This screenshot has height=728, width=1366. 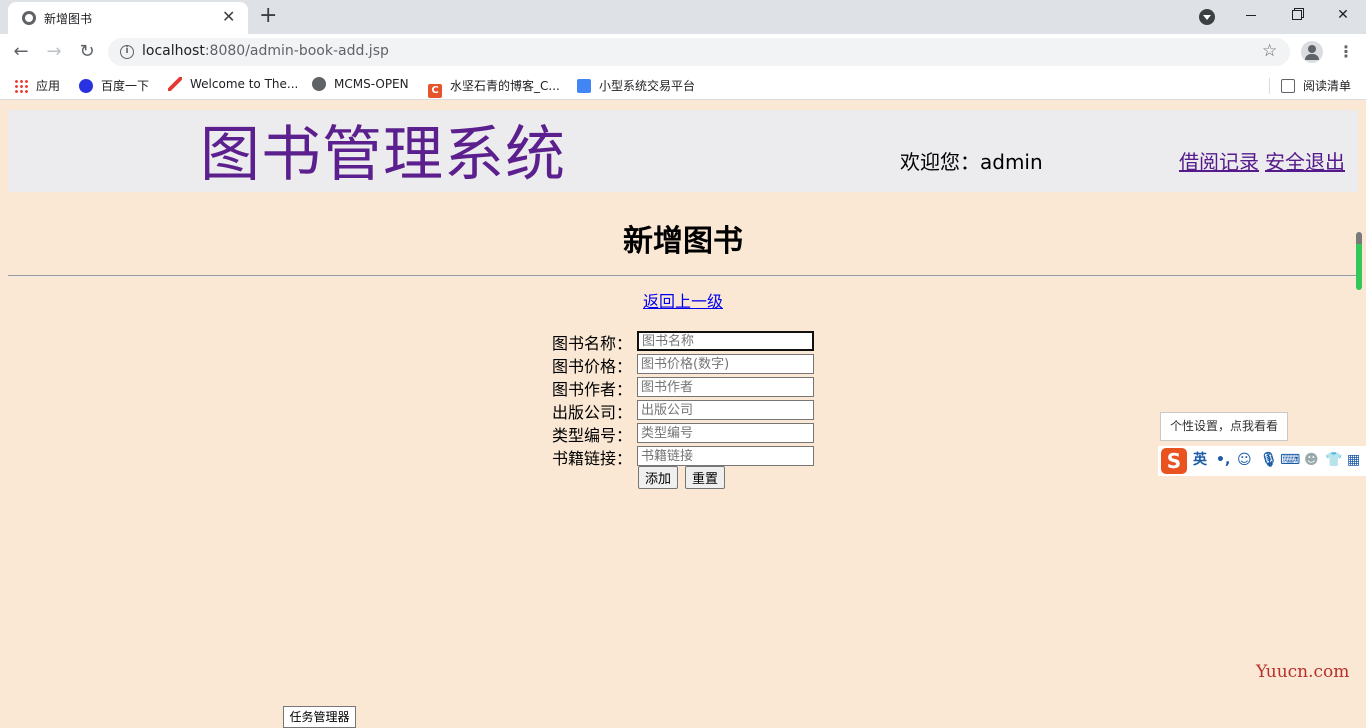 What do you see at coordinates (319, 717) in the screenshot?
I see `task-manager-tooltip: 任务管理器` at bounding box center [319, 717].